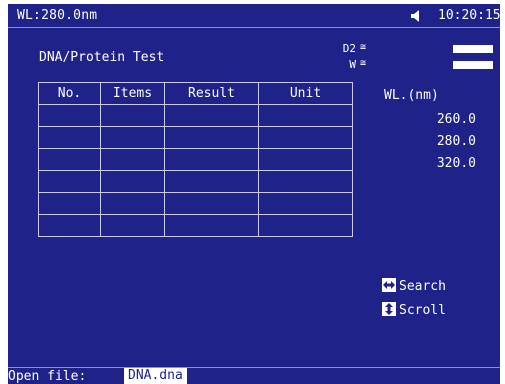 This screenshot has height=384, width=505. I want to click on col-no: No., so click(69, 93).